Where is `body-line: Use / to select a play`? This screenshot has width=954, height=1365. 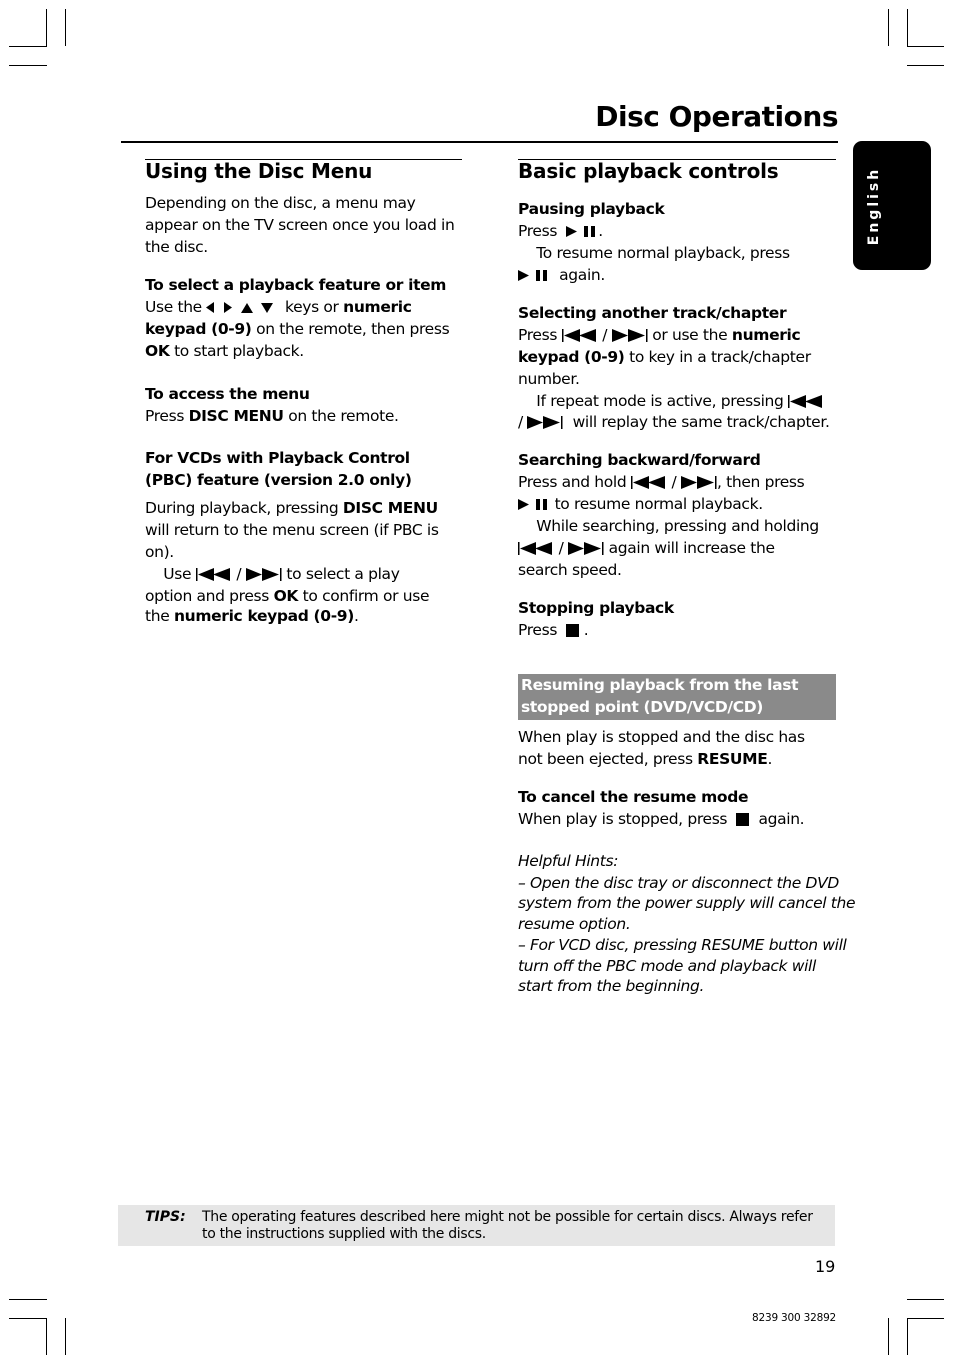
body-line: Use / to select a play is located at coordinates (272, 574).